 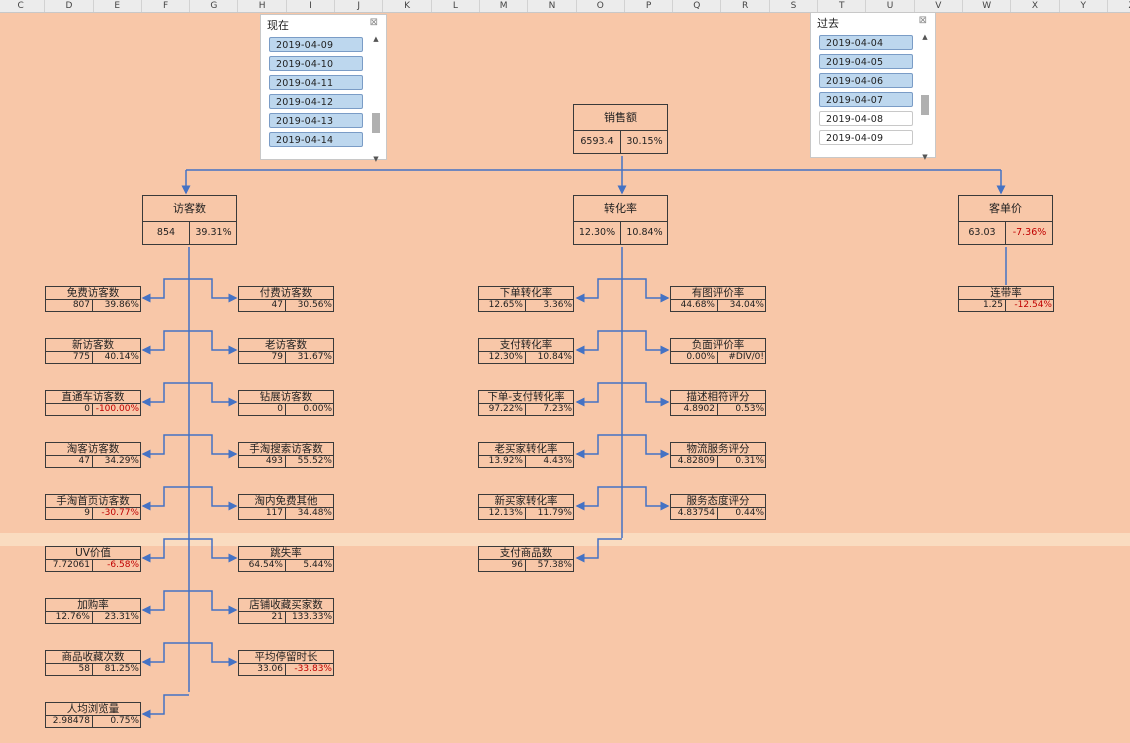 I want to click on kpi-title: 转化率, so click(x=620, y=209).